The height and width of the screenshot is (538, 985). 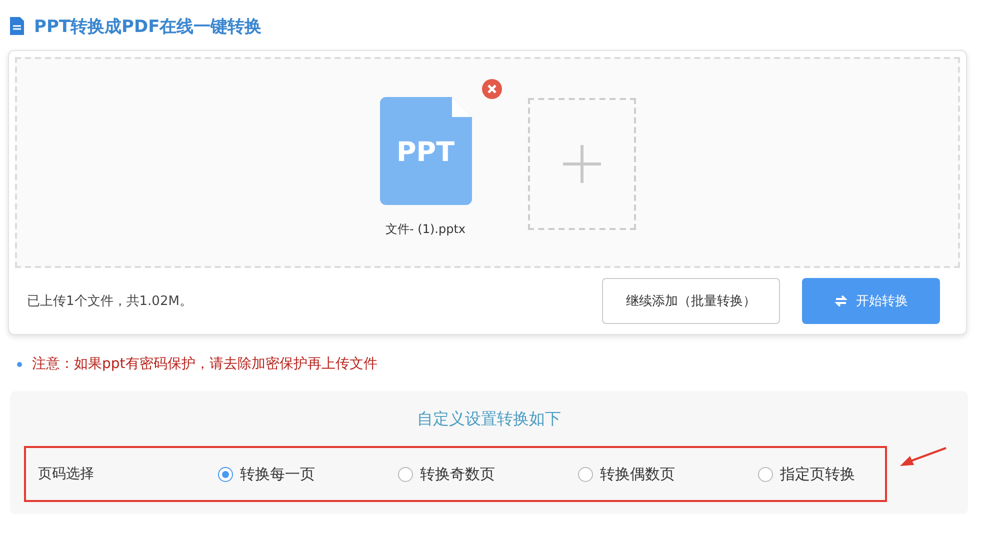 What do you see at coordinates (426, 151) in the screenshot?
I see `file-icon: PPT` at bounding box center [426, 151].